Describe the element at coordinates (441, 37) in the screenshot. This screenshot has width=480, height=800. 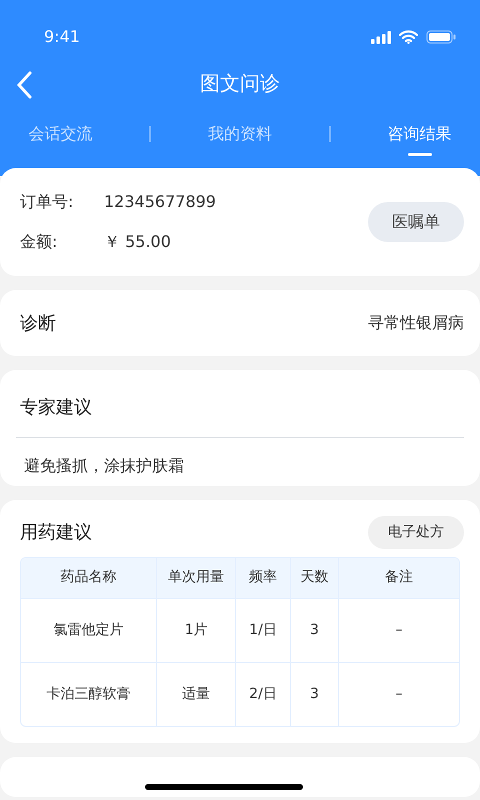
I see `battery-icon` at that location.